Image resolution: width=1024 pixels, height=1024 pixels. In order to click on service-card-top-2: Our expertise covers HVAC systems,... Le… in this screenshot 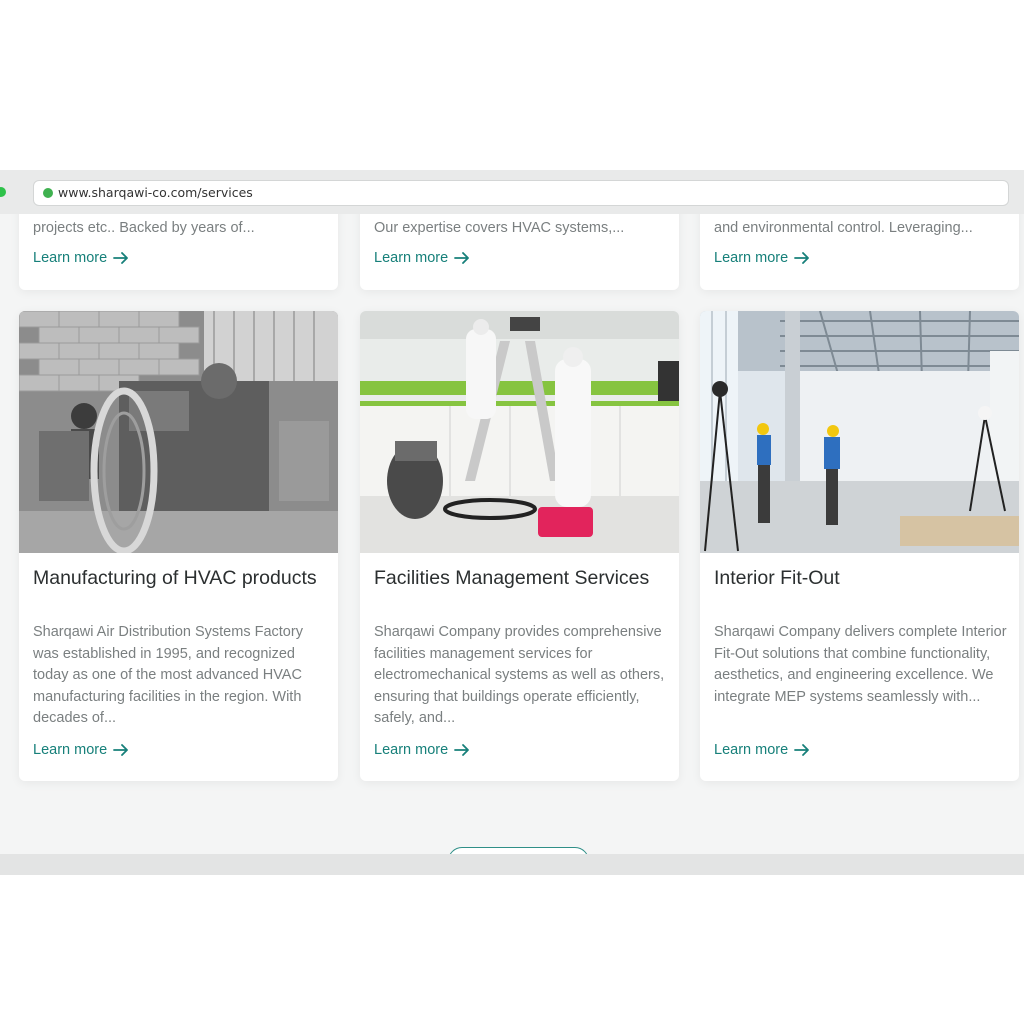, I will do `click(519, 252)`.